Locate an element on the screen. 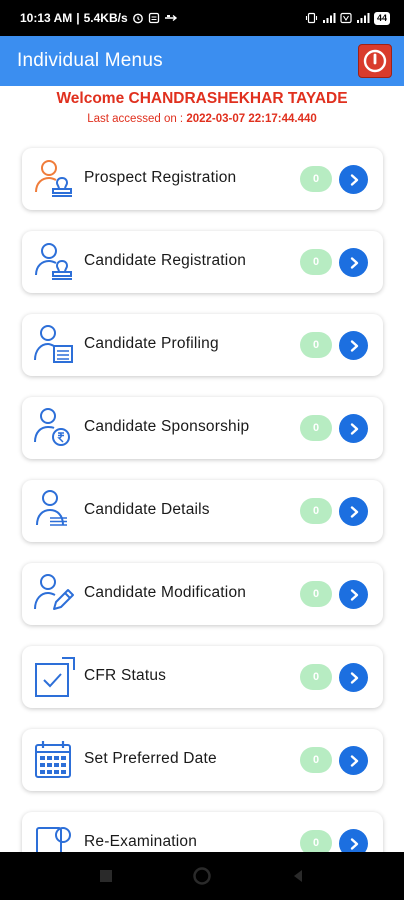  calendar-icon is located at coordinates (53, 759).